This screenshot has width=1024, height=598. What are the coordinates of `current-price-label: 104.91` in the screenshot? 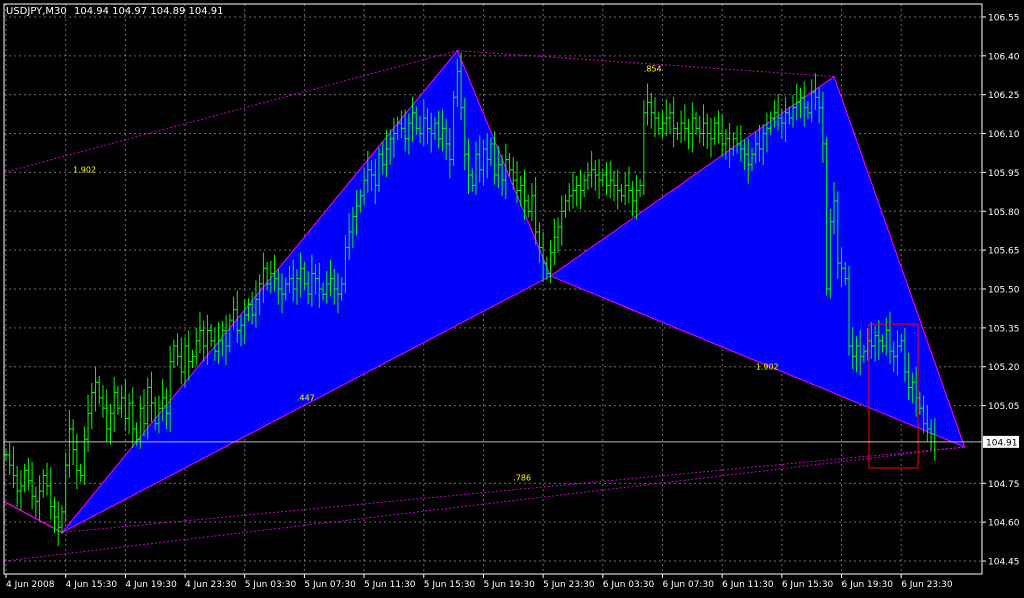 It's located at (1002, 443).